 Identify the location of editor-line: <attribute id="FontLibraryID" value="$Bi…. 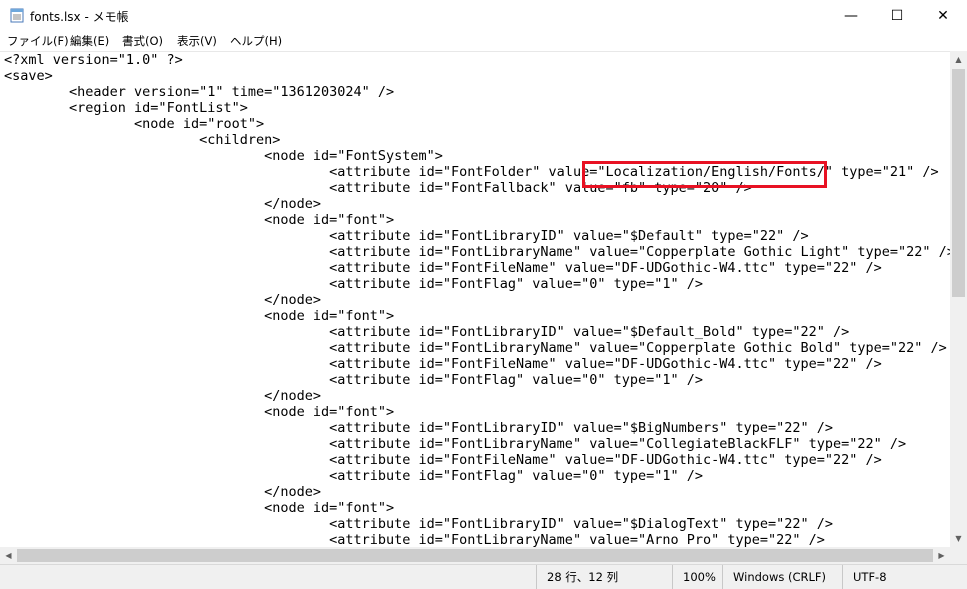
(419, 428).